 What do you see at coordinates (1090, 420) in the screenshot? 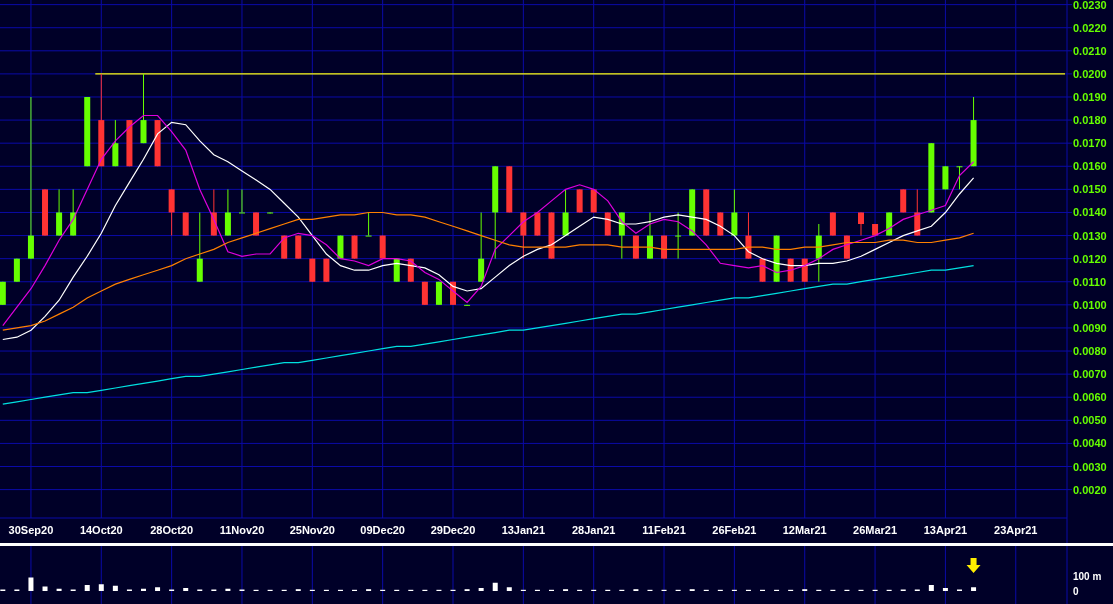
I see `price-axis-label: 0.0050` at bounding box center [1090, 420].